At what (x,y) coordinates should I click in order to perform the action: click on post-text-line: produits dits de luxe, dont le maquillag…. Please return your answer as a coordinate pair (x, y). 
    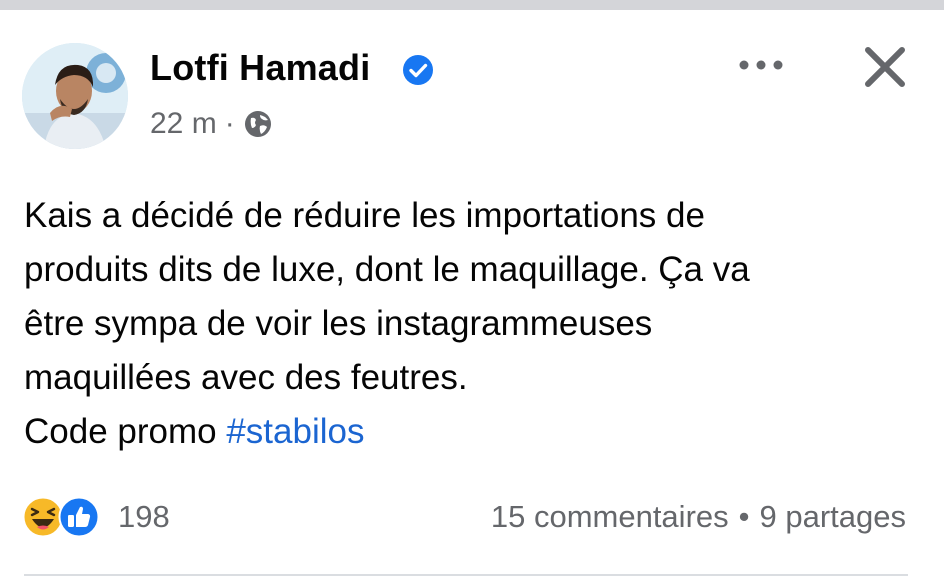
    Looking at the image, I should click on (387, 269).